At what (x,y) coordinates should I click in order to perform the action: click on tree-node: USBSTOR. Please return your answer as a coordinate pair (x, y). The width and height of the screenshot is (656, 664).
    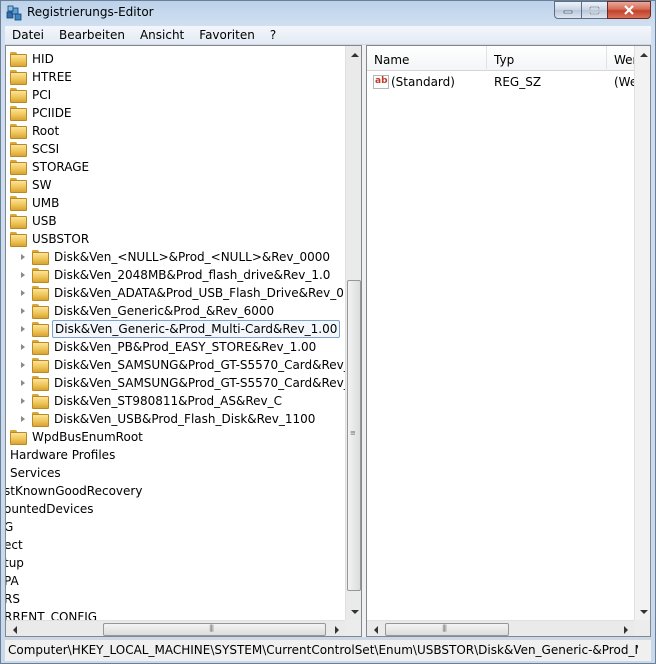
    Looking at the image, I should click on (50, 239).